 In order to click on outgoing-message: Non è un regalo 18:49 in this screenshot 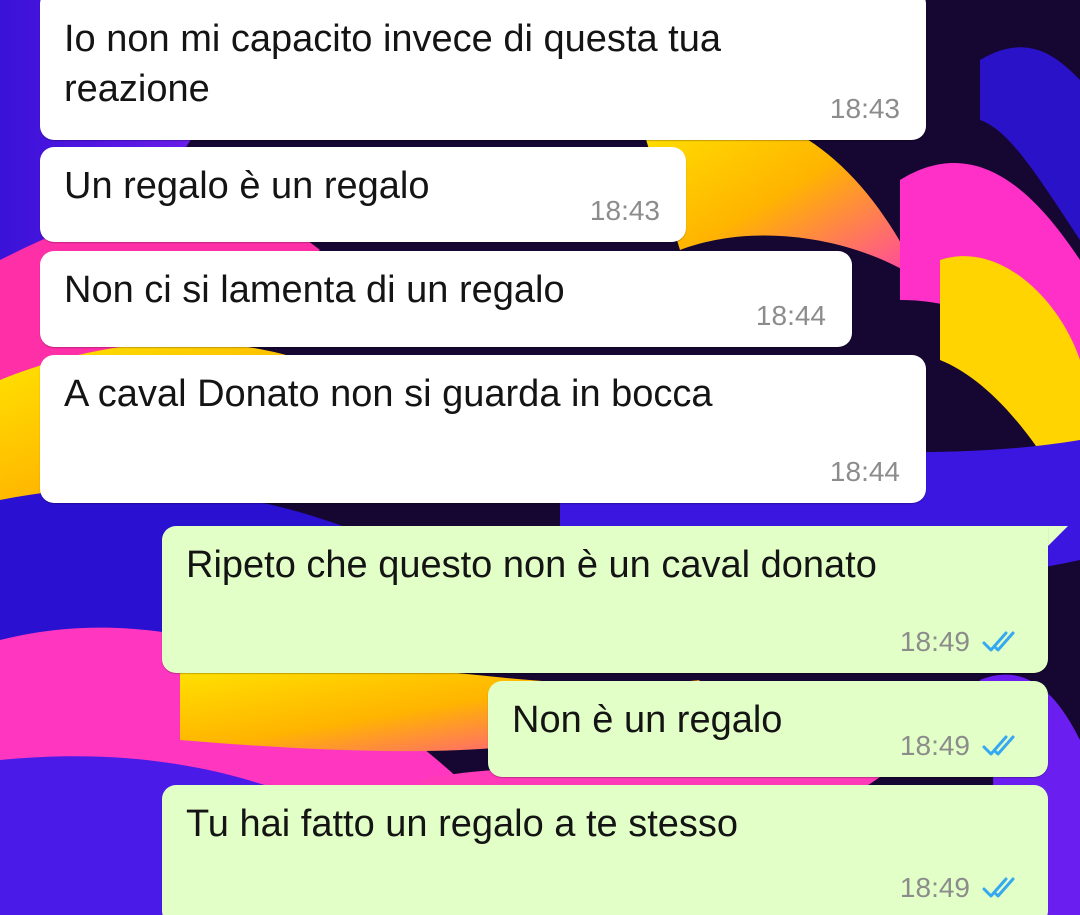, I will do `click(768, 729)`.